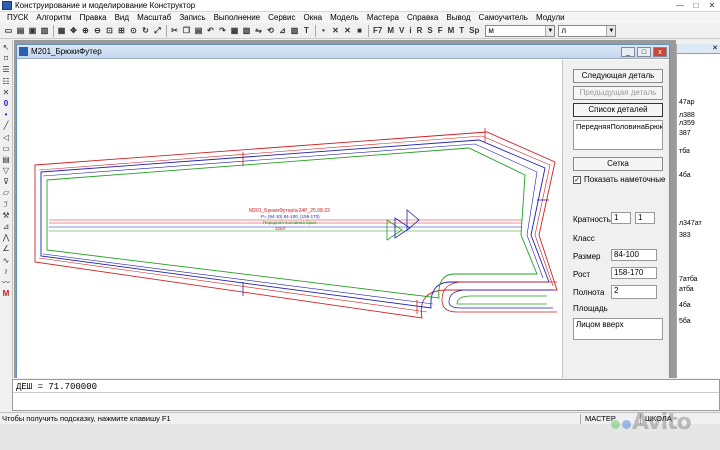  Describe the element at coordinates (618, 135) in the screenshot. I see `detail-listbox: ПередняяПоловинаБрюк` at that location.